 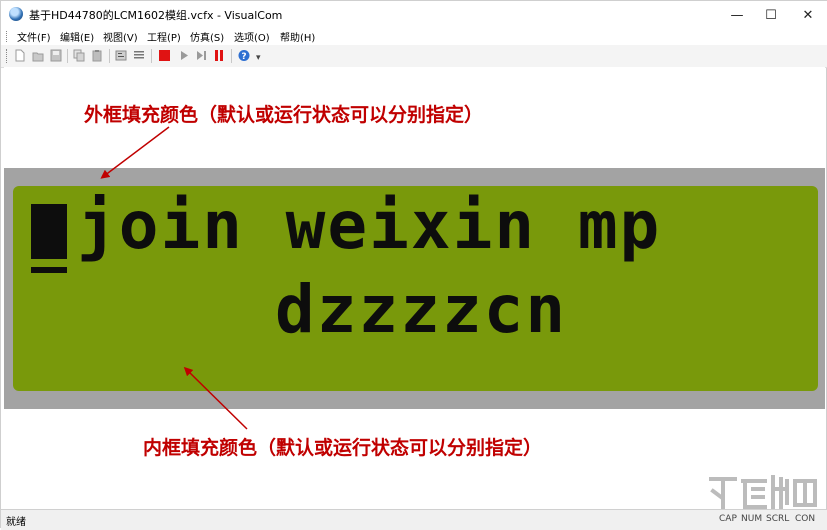 What do you see at coordinates (16, 522) in the screenshot?
I see `status-text: 就绪` at bounding box center [16, 522].